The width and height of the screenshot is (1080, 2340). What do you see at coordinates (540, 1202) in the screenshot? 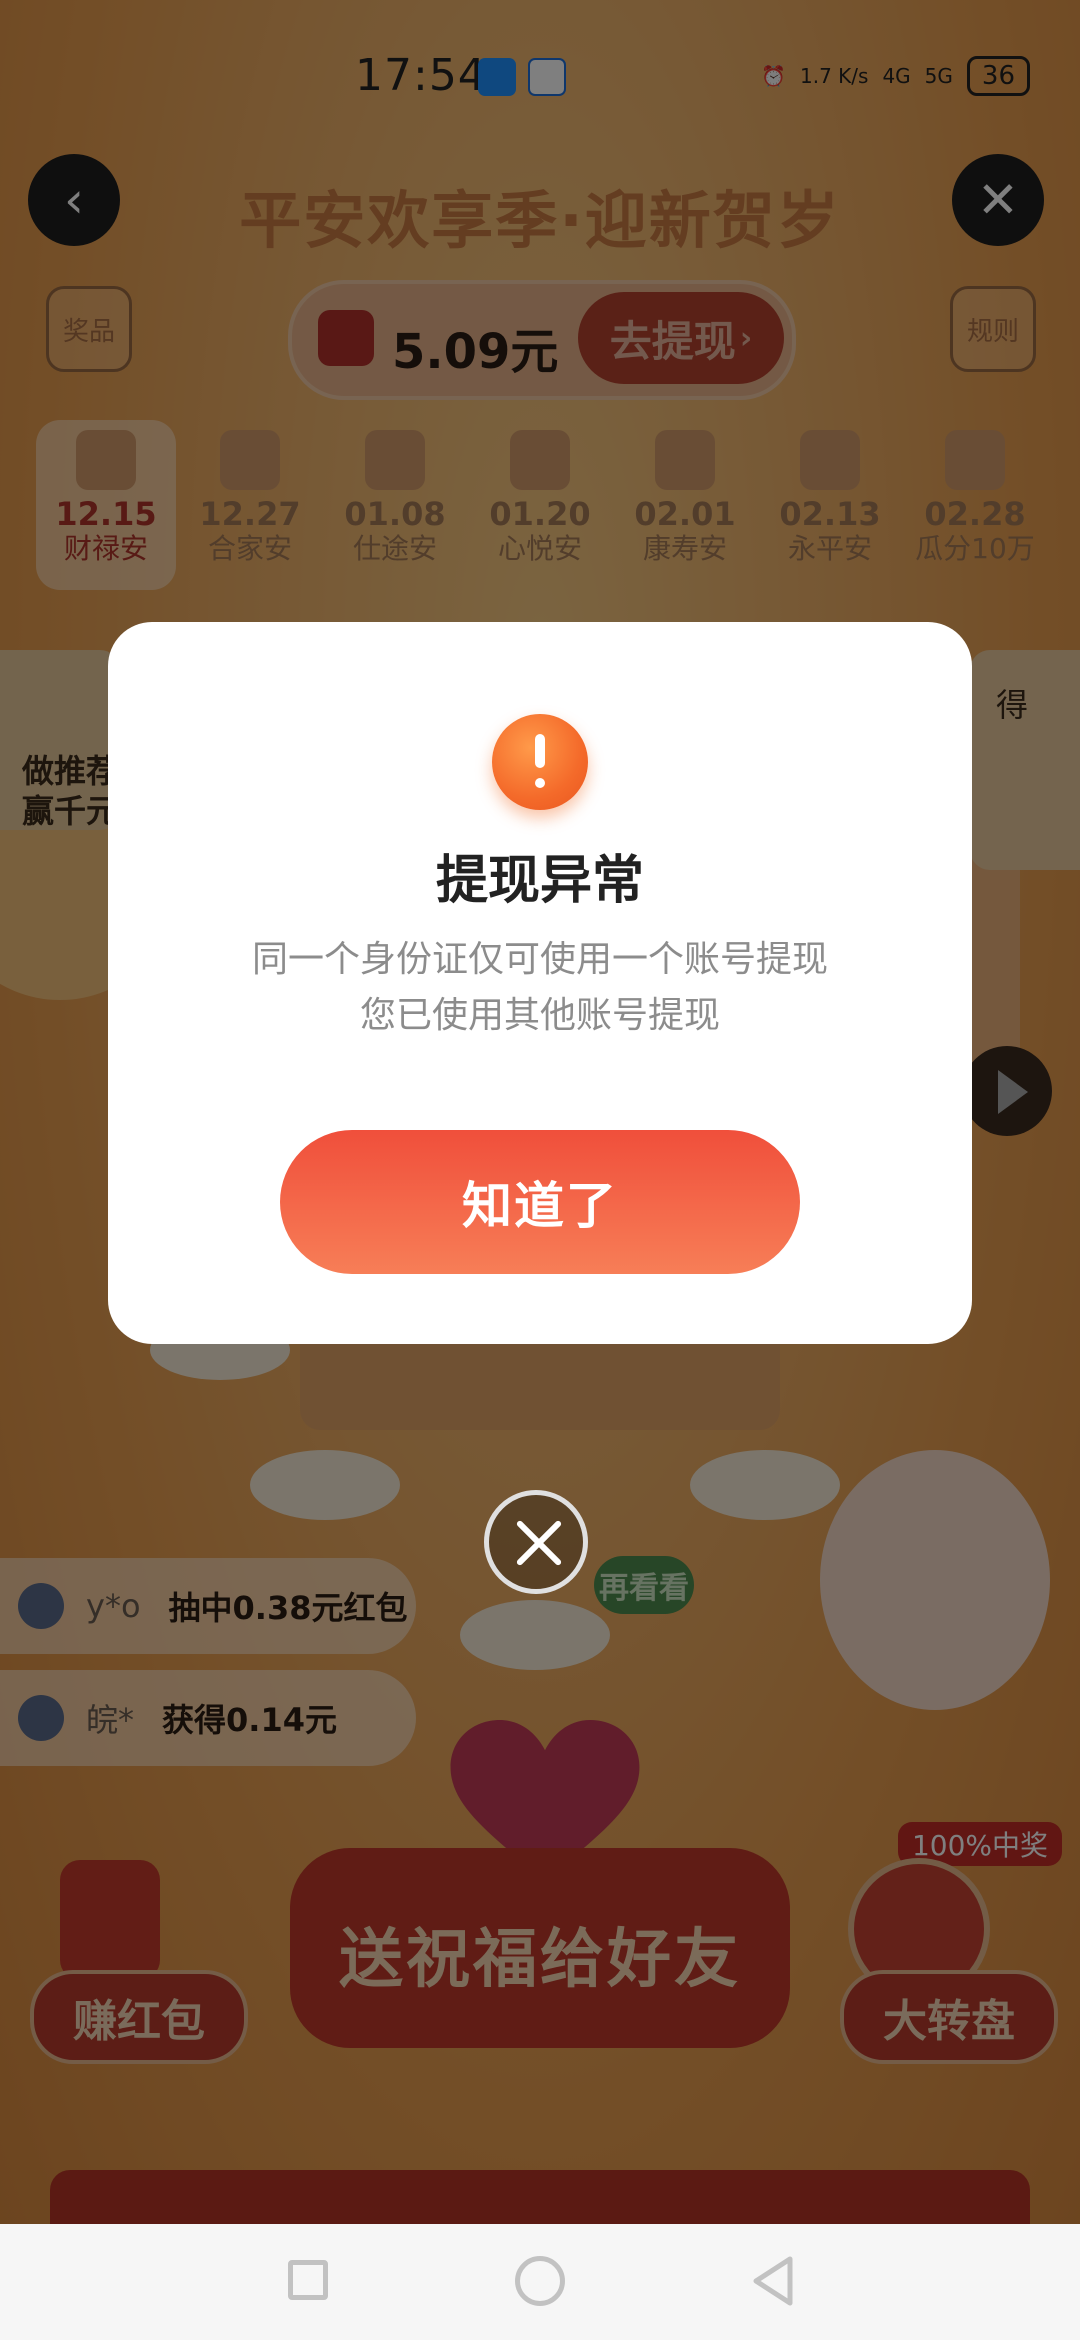
I see `got-it-button: 知道了` at bounding box center [540, 1202].